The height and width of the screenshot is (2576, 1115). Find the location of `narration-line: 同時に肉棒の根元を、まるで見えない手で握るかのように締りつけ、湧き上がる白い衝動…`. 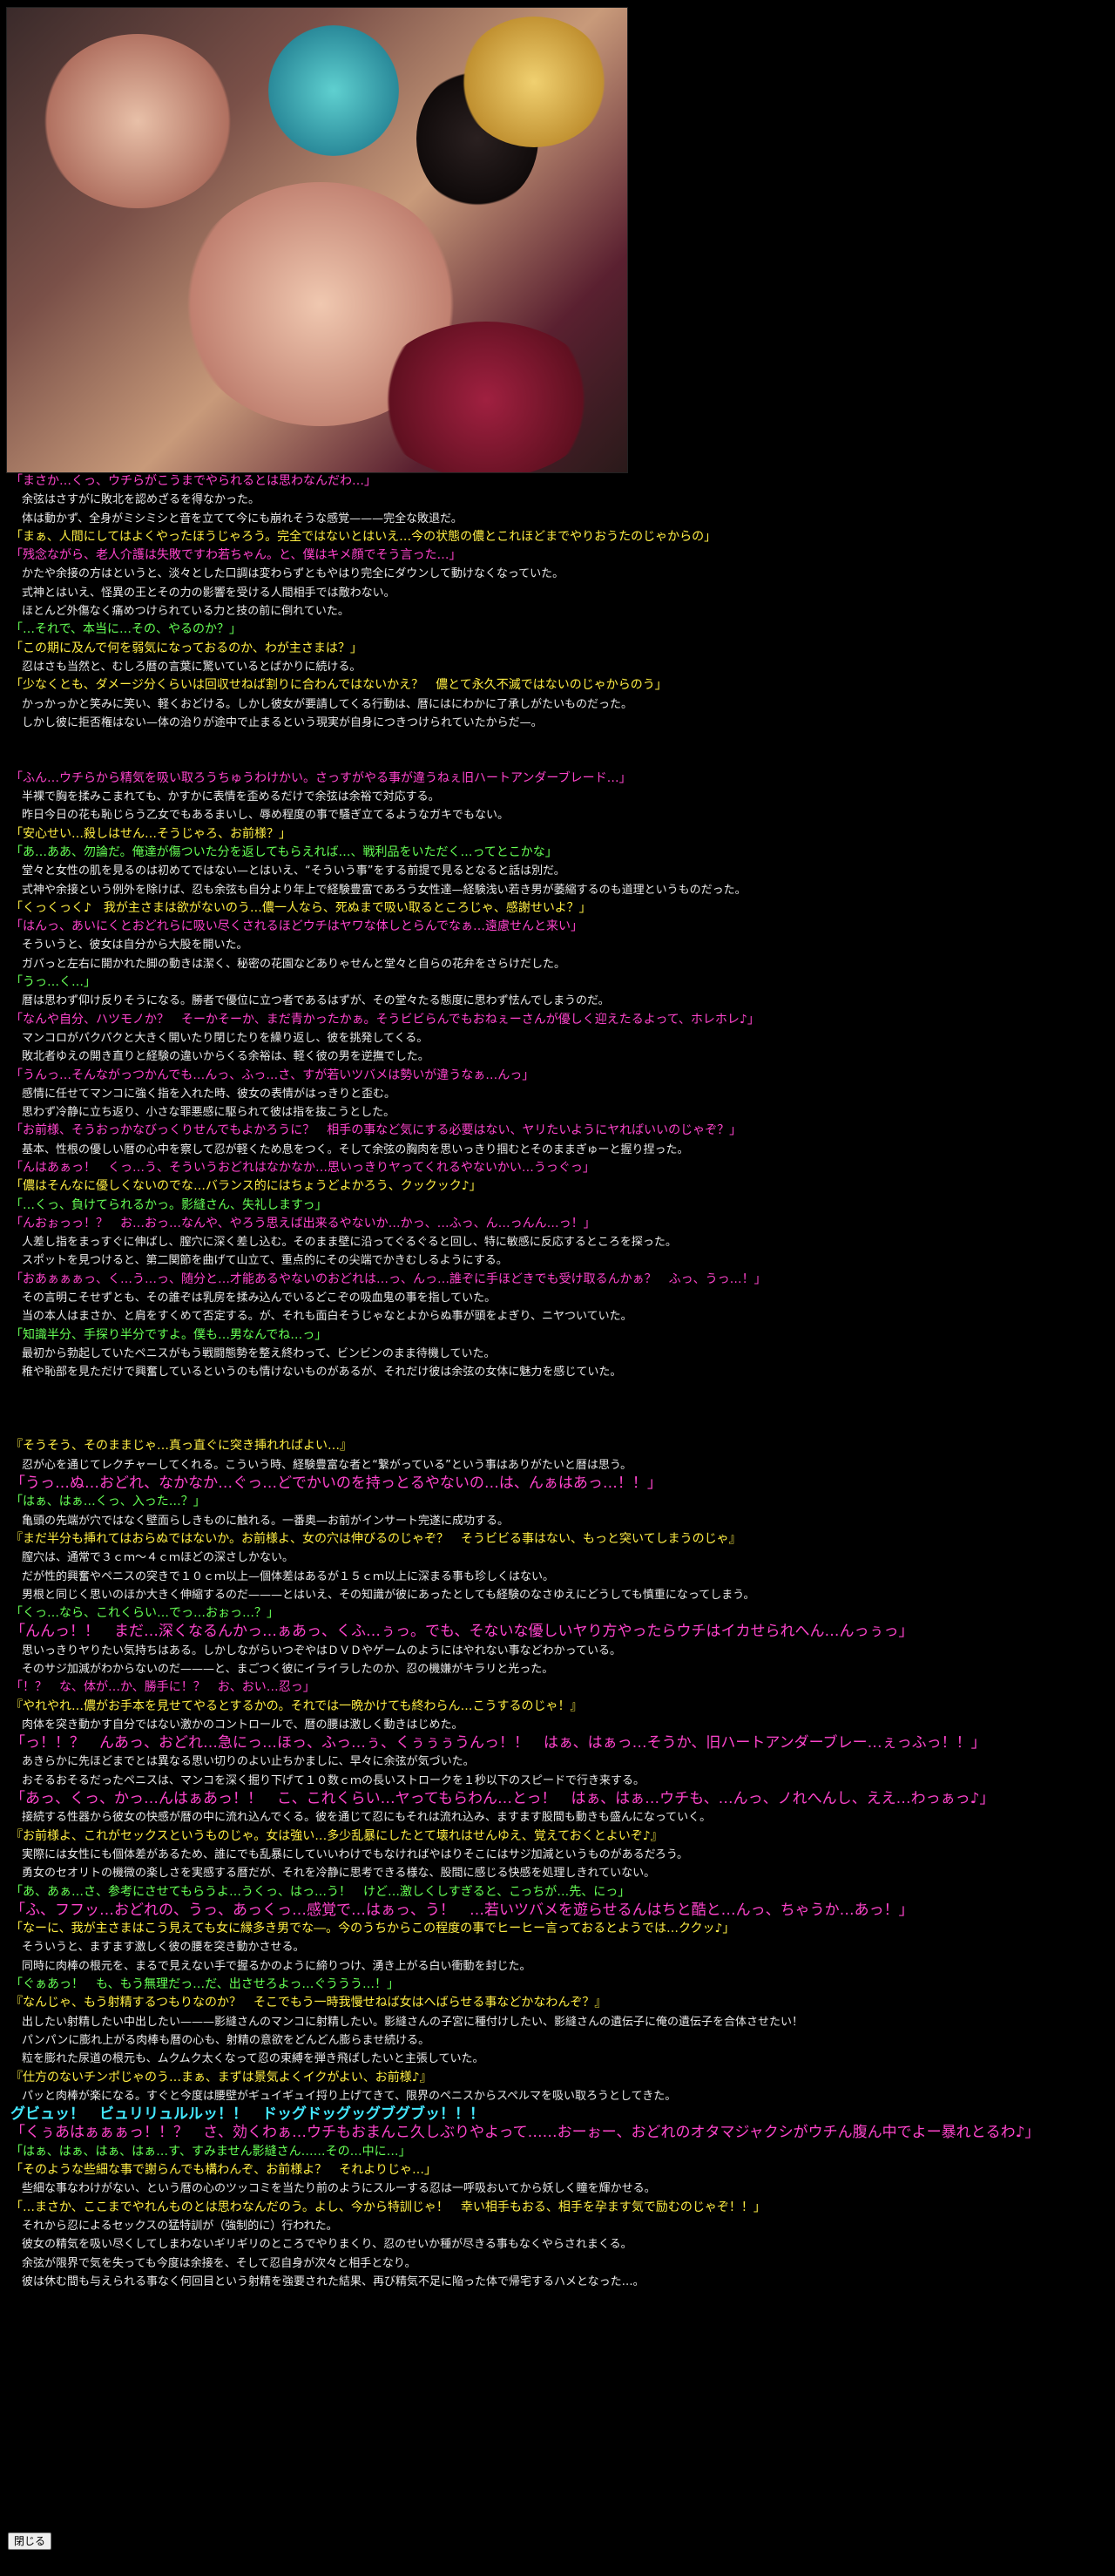

narration-line: 同時に肉棒の根元を、まるで見えない手で握るかのように締りつけ、湧き上がる白い衝動… is located at coordinates (270, 1966).